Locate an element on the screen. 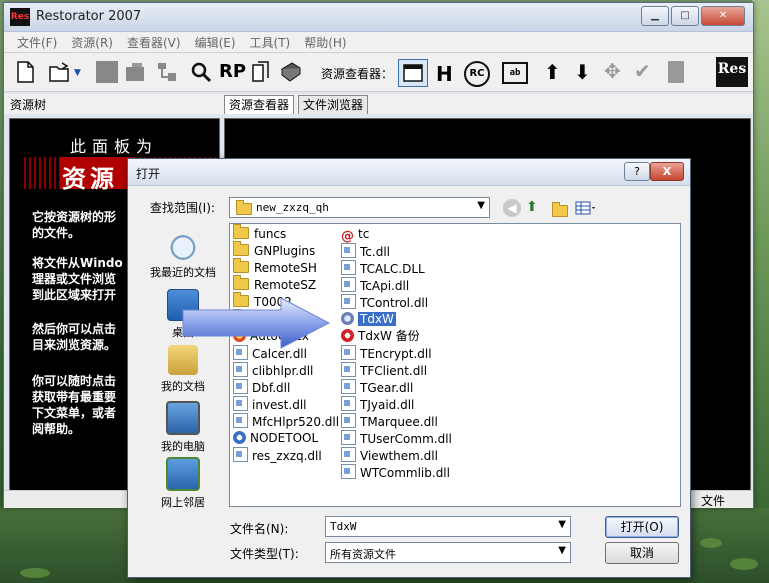  app-logo-icon: Res is located at coordinates (20, 17).